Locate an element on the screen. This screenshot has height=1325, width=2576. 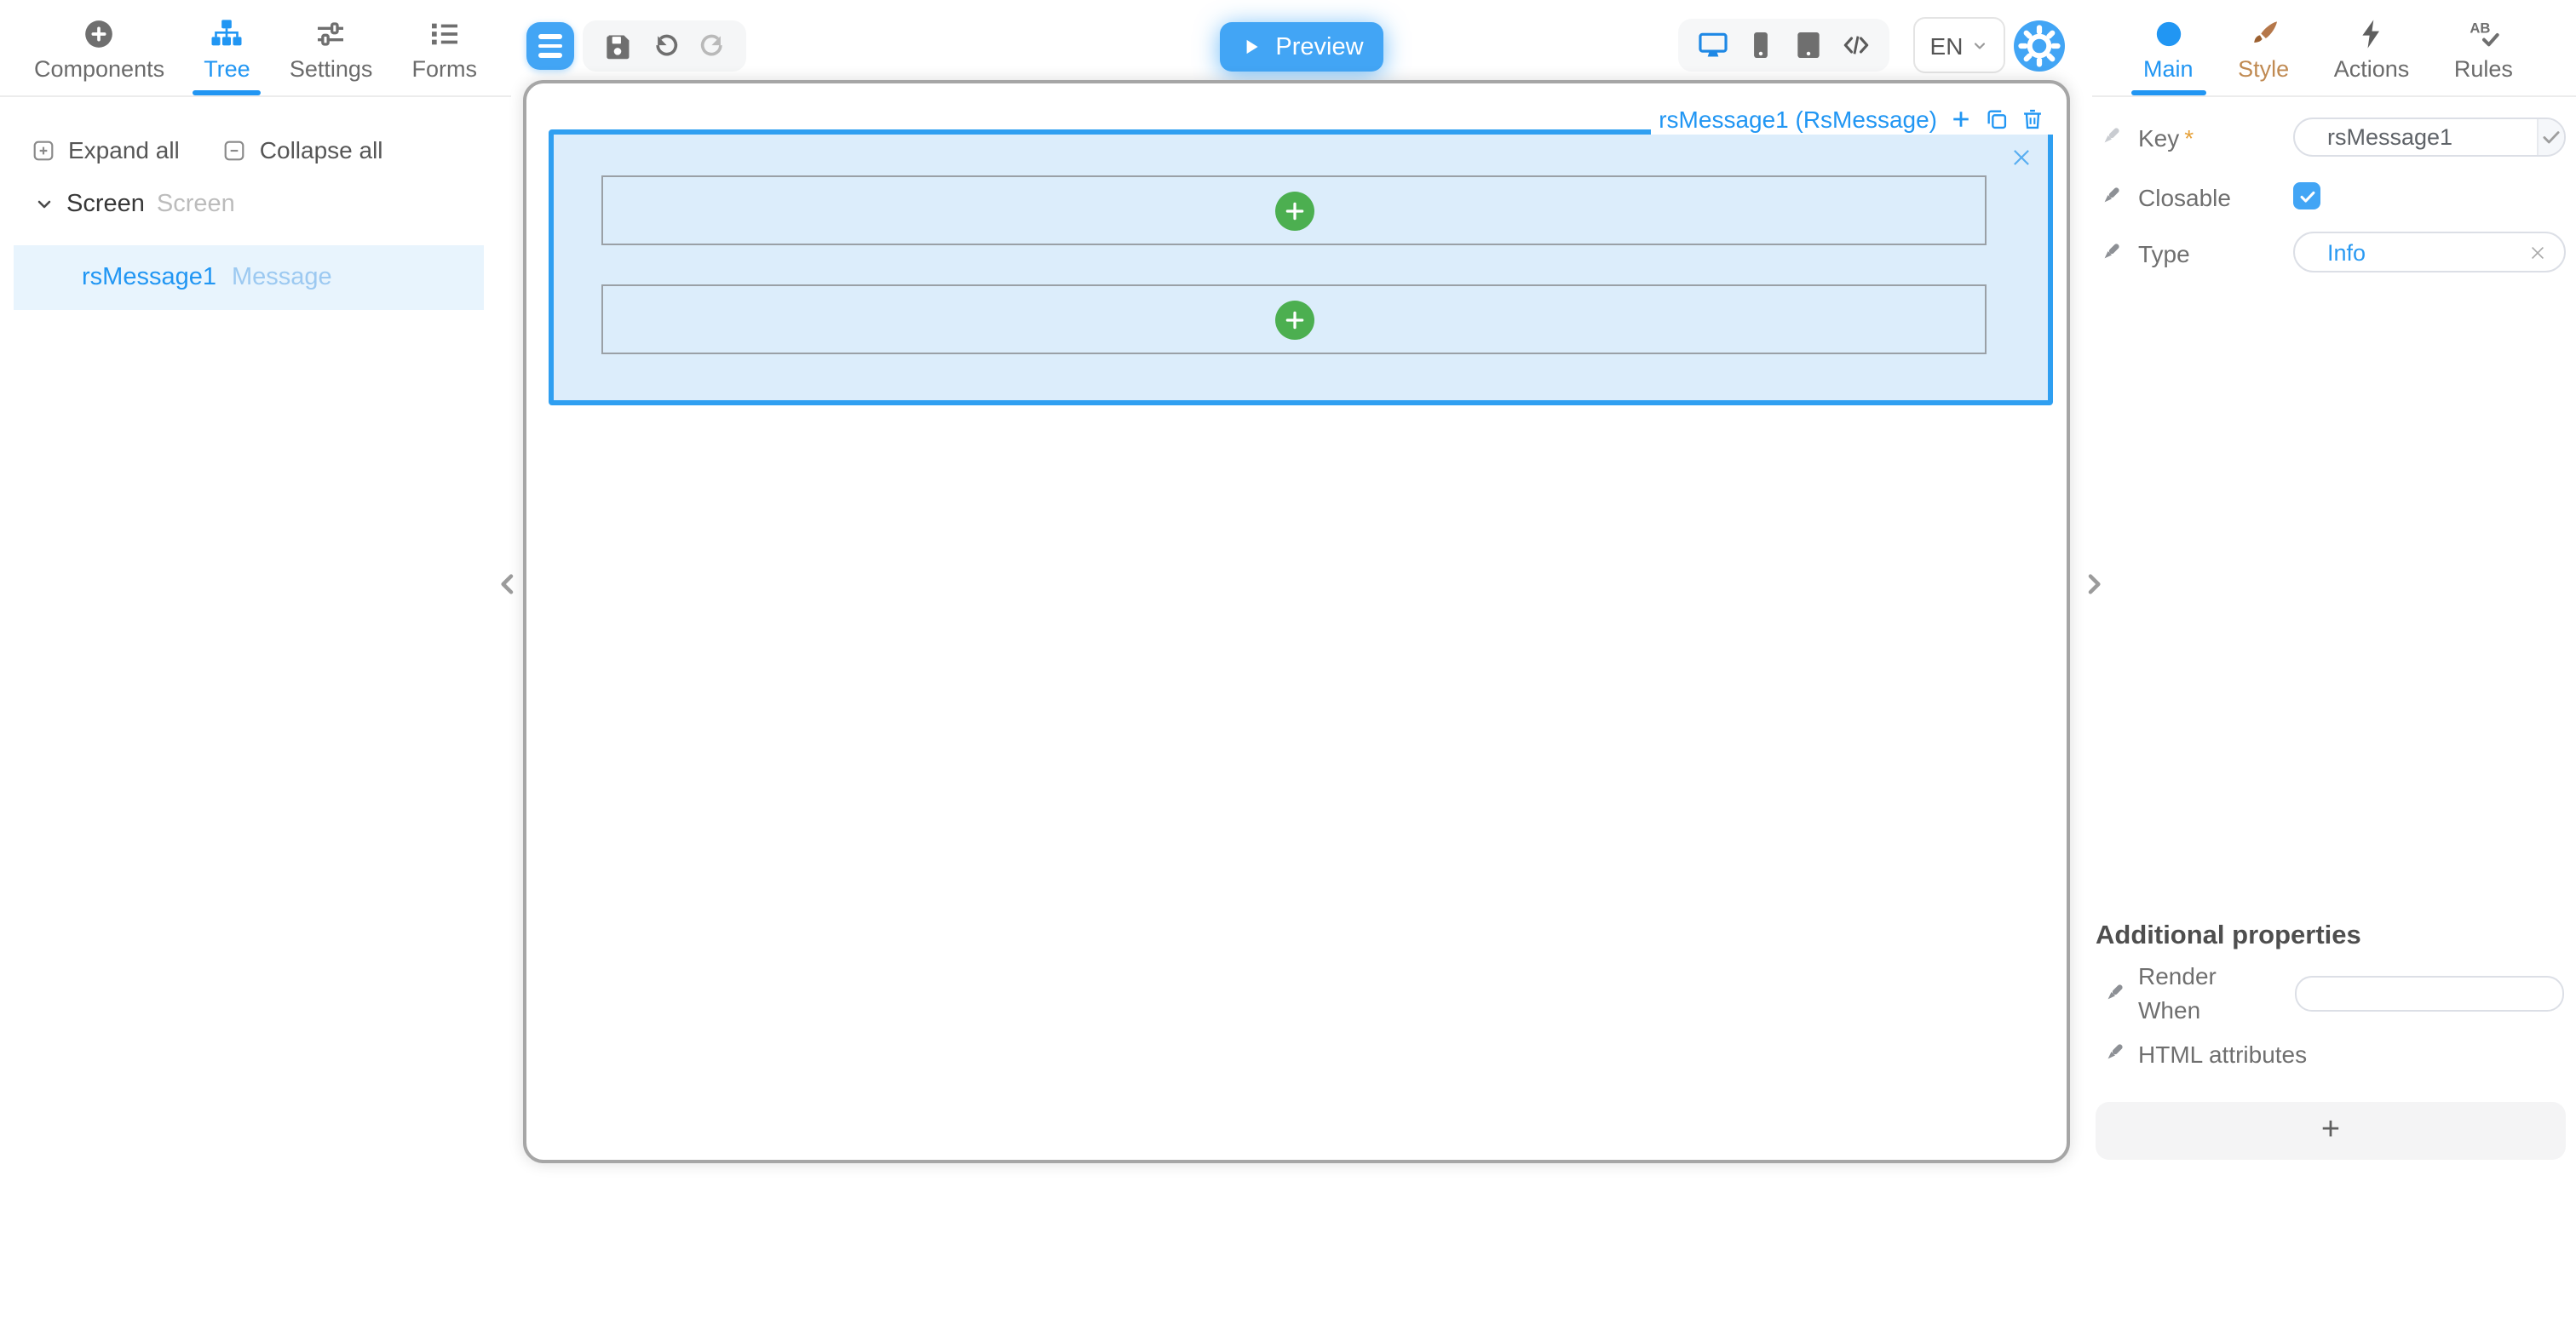
plus-circle-icon is located at coordinates (100, 34).